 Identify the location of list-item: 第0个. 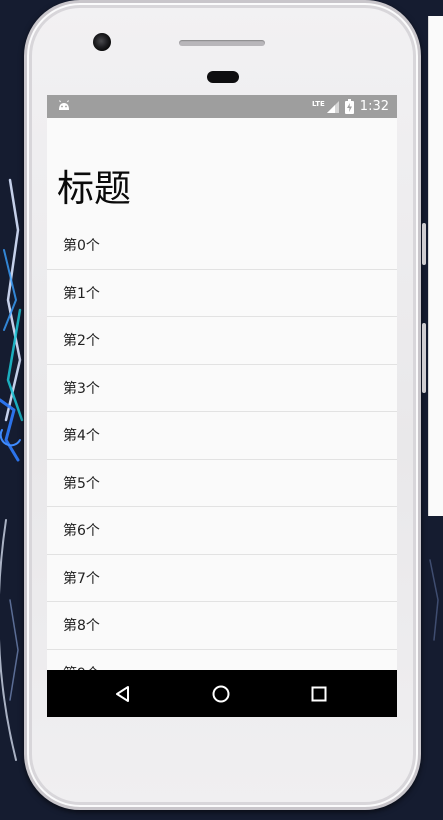
(222, 246).